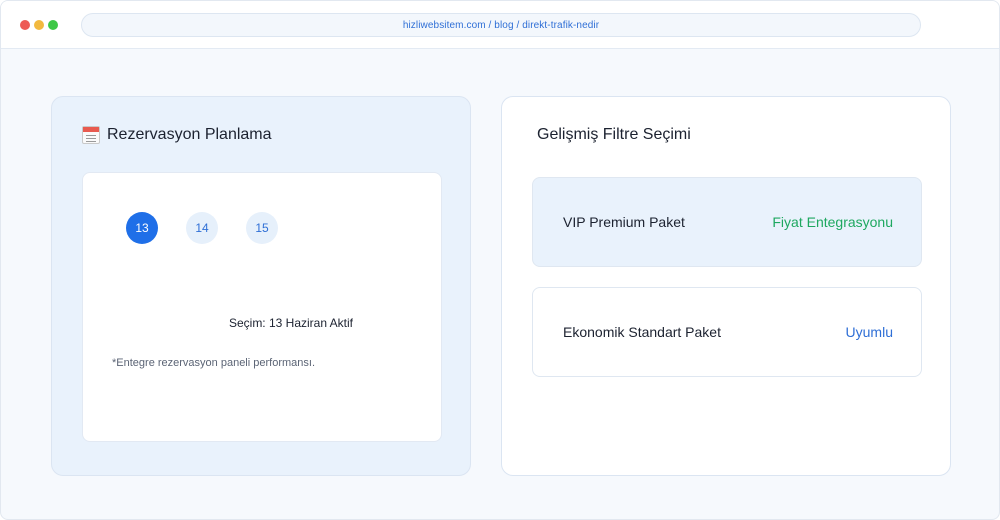  I want to click on day-13-button: 13, so click(142, 228).